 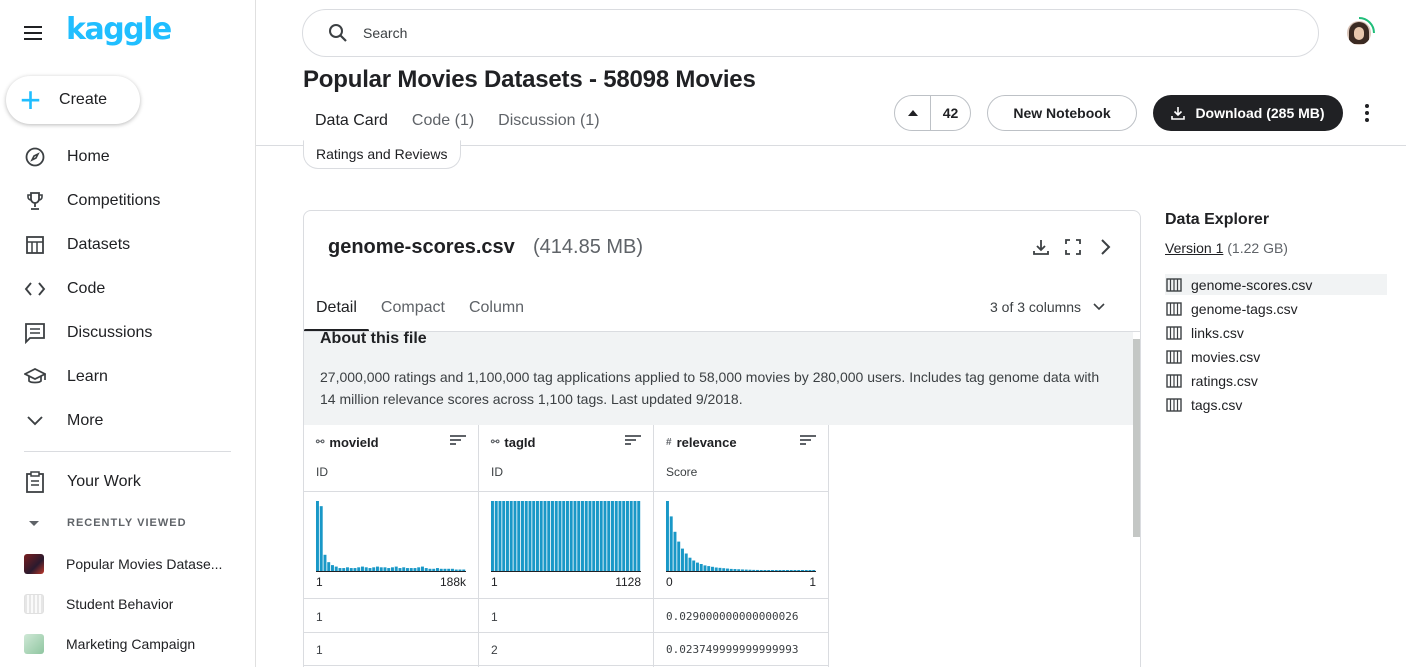 I want to click on search-input, so click(x=813, y=33).